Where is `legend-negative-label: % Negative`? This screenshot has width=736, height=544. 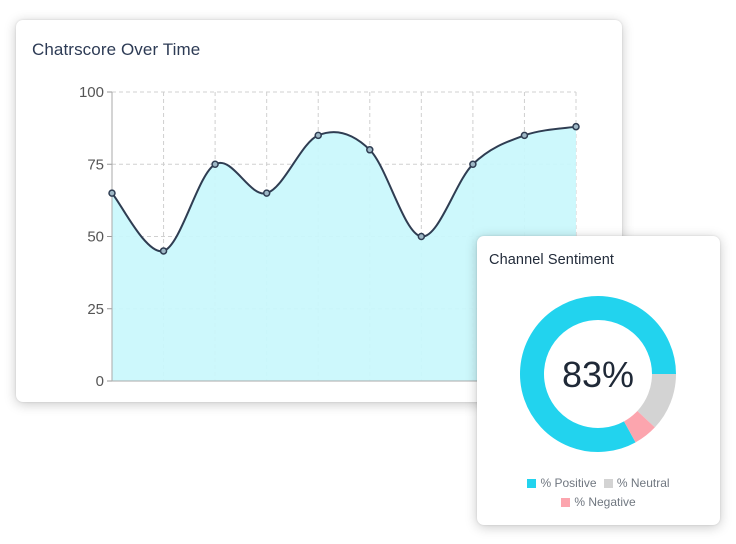
legend-negative-label: % Negative is located at coordinates (605, 502).